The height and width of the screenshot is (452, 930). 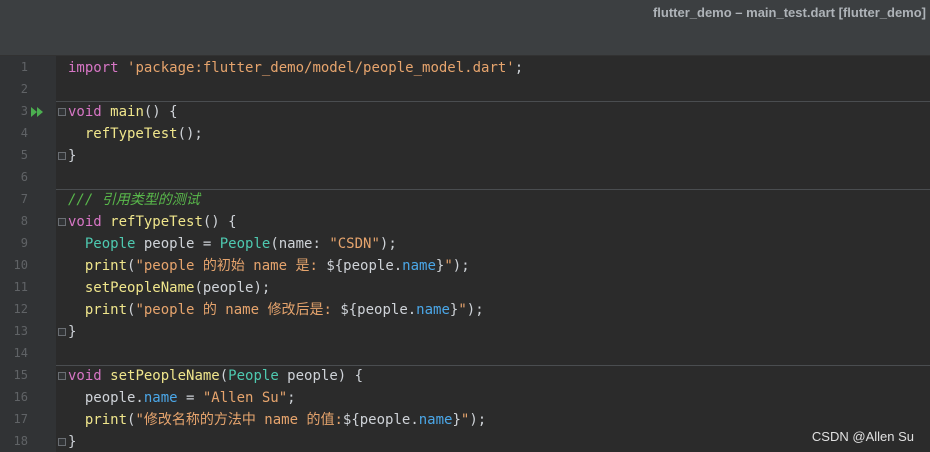 I want to click on code-line: 13}, so click(x=465, y=332).